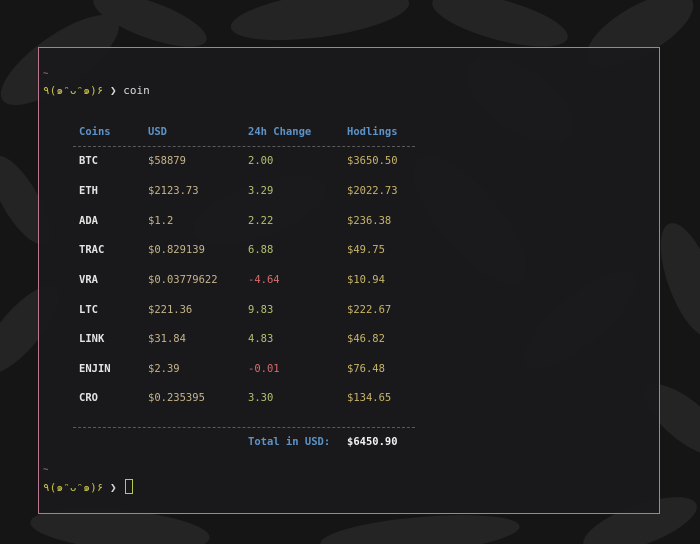  Describe the element at coordinates (92, 250) in the screenshot. I see `coin-symbol: TRAC` at that location.